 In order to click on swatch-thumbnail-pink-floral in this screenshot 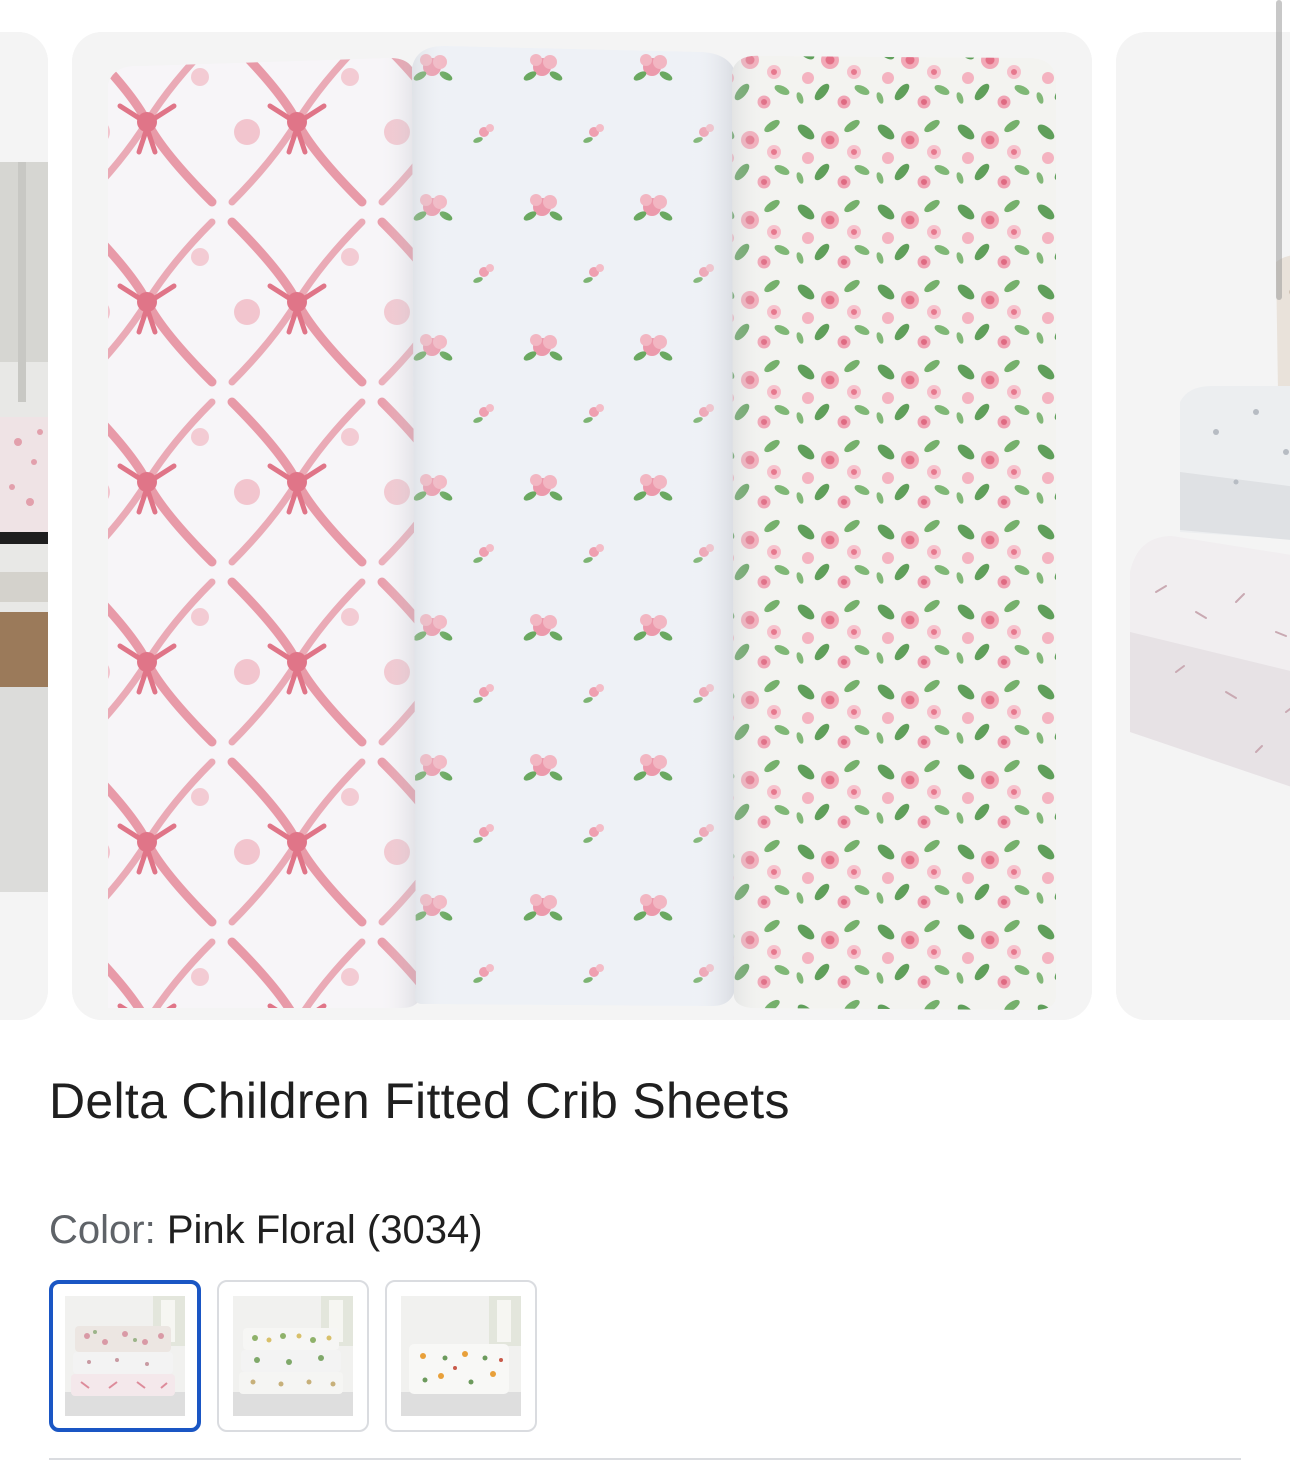, I will do `click(125, 1356)`.